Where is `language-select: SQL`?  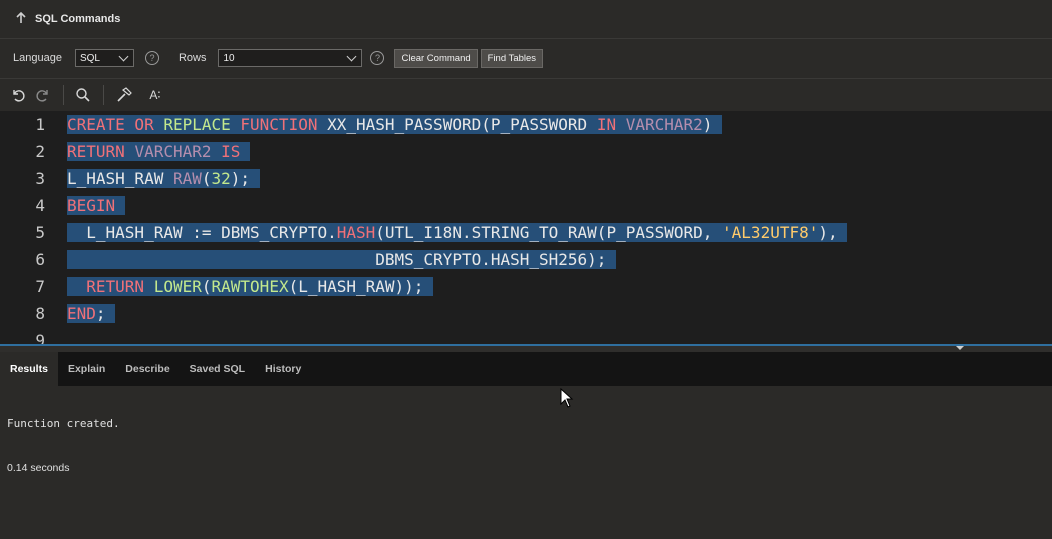 language-select: SQL is located at coordinates (104, 58).